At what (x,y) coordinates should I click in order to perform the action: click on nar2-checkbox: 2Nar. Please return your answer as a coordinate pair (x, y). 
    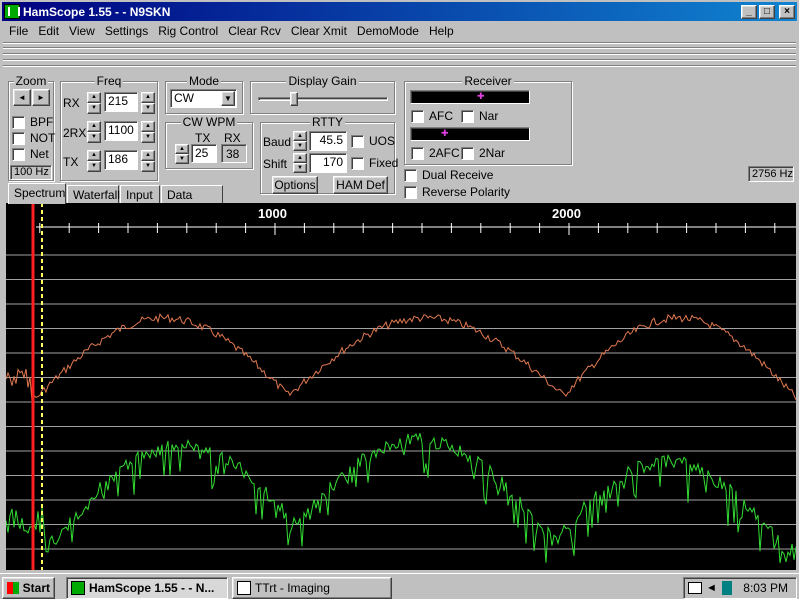
    Looking at the image, I should click on (483, 153).